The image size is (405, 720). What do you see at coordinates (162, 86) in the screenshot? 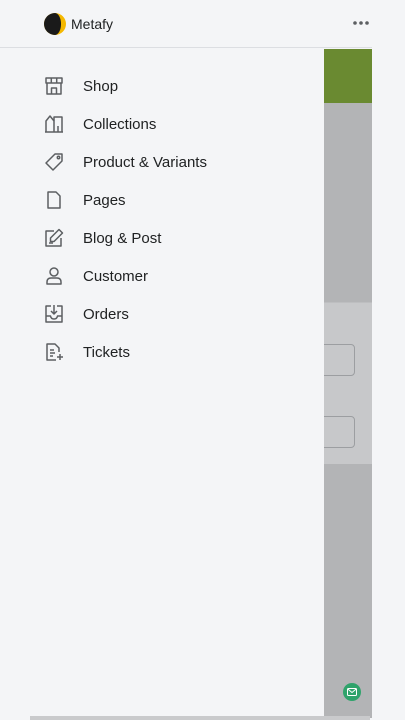
I see `nav-item-shop: Shop` at bounding box center [162, 86].